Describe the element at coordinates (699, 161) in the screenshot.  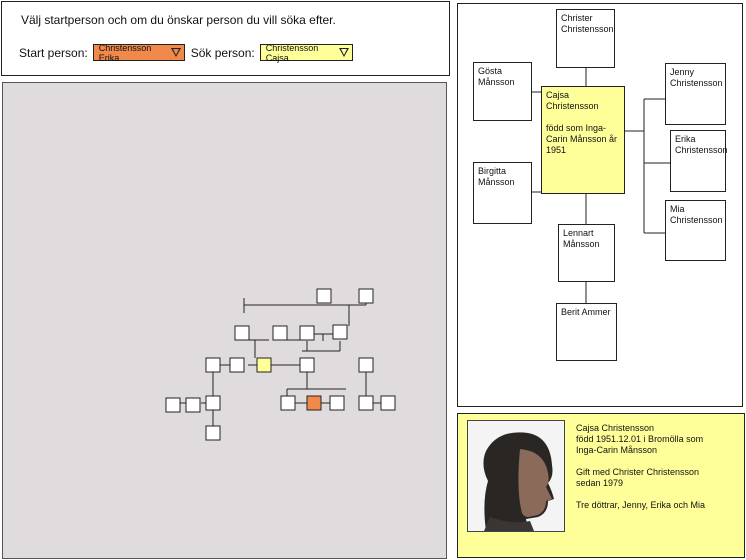
I see `tree-node-child-erika: Erika Christensson` at that location.